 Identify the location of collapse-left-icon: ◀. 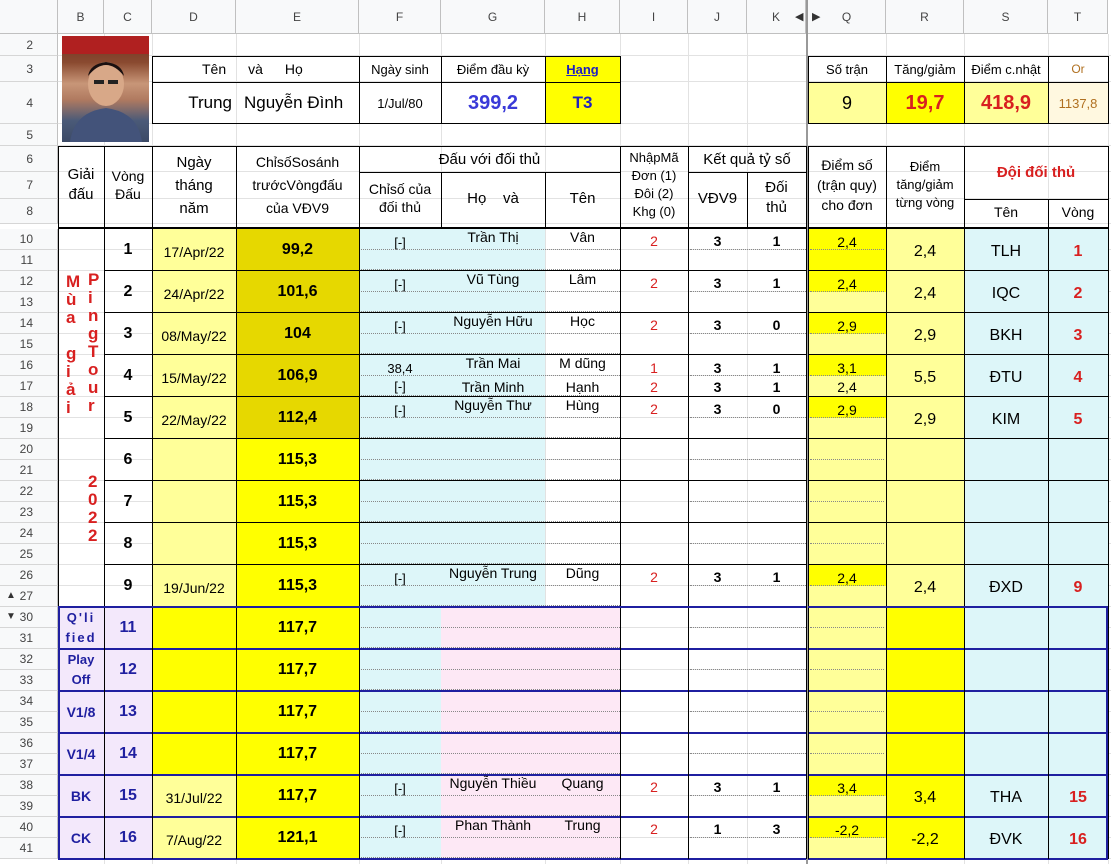
(799, 16).